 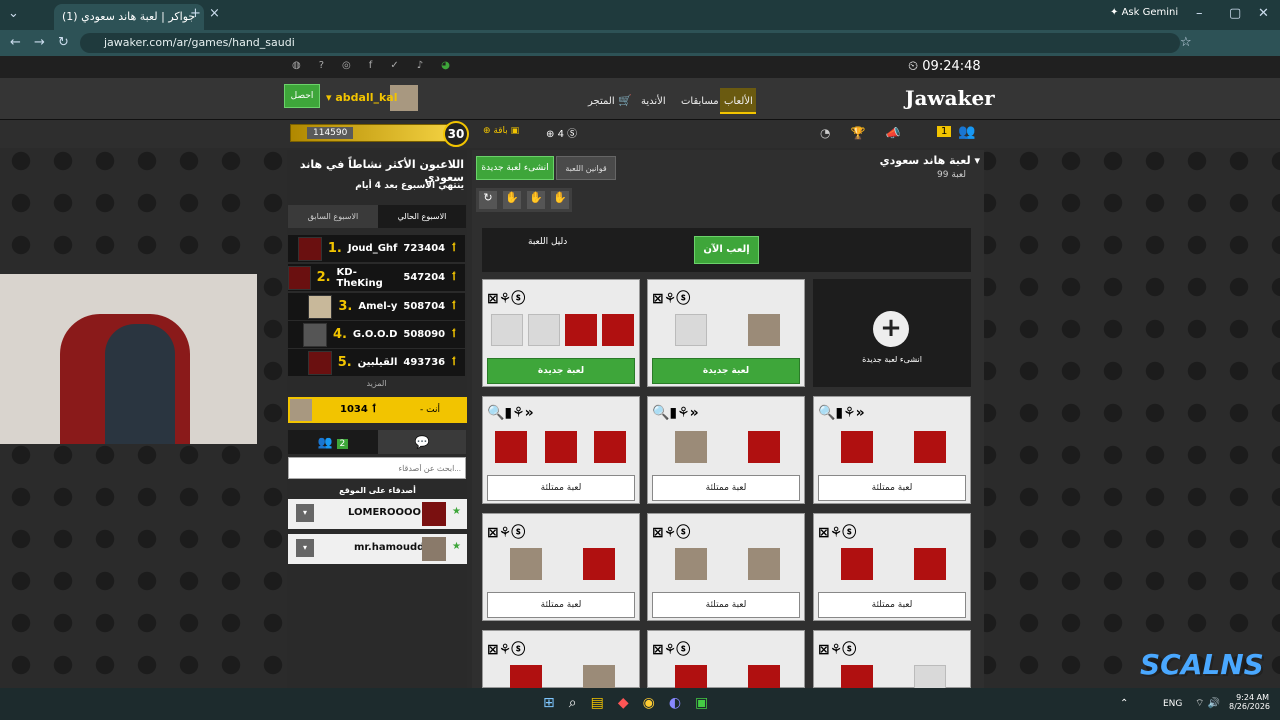 What do you see at coordinates (434, 549) in the screenshot?
I see `friend-avatar` at bounding box center [434, 549].